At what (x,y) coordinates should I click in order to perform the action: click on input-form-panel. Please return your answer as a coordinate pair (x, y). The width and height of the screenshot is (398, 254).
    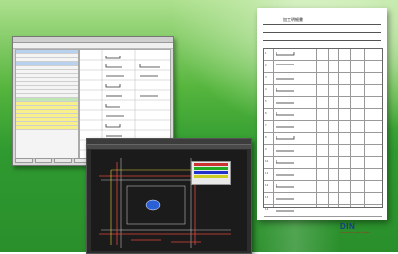
    Looking at the image, I should click on (47, 104).